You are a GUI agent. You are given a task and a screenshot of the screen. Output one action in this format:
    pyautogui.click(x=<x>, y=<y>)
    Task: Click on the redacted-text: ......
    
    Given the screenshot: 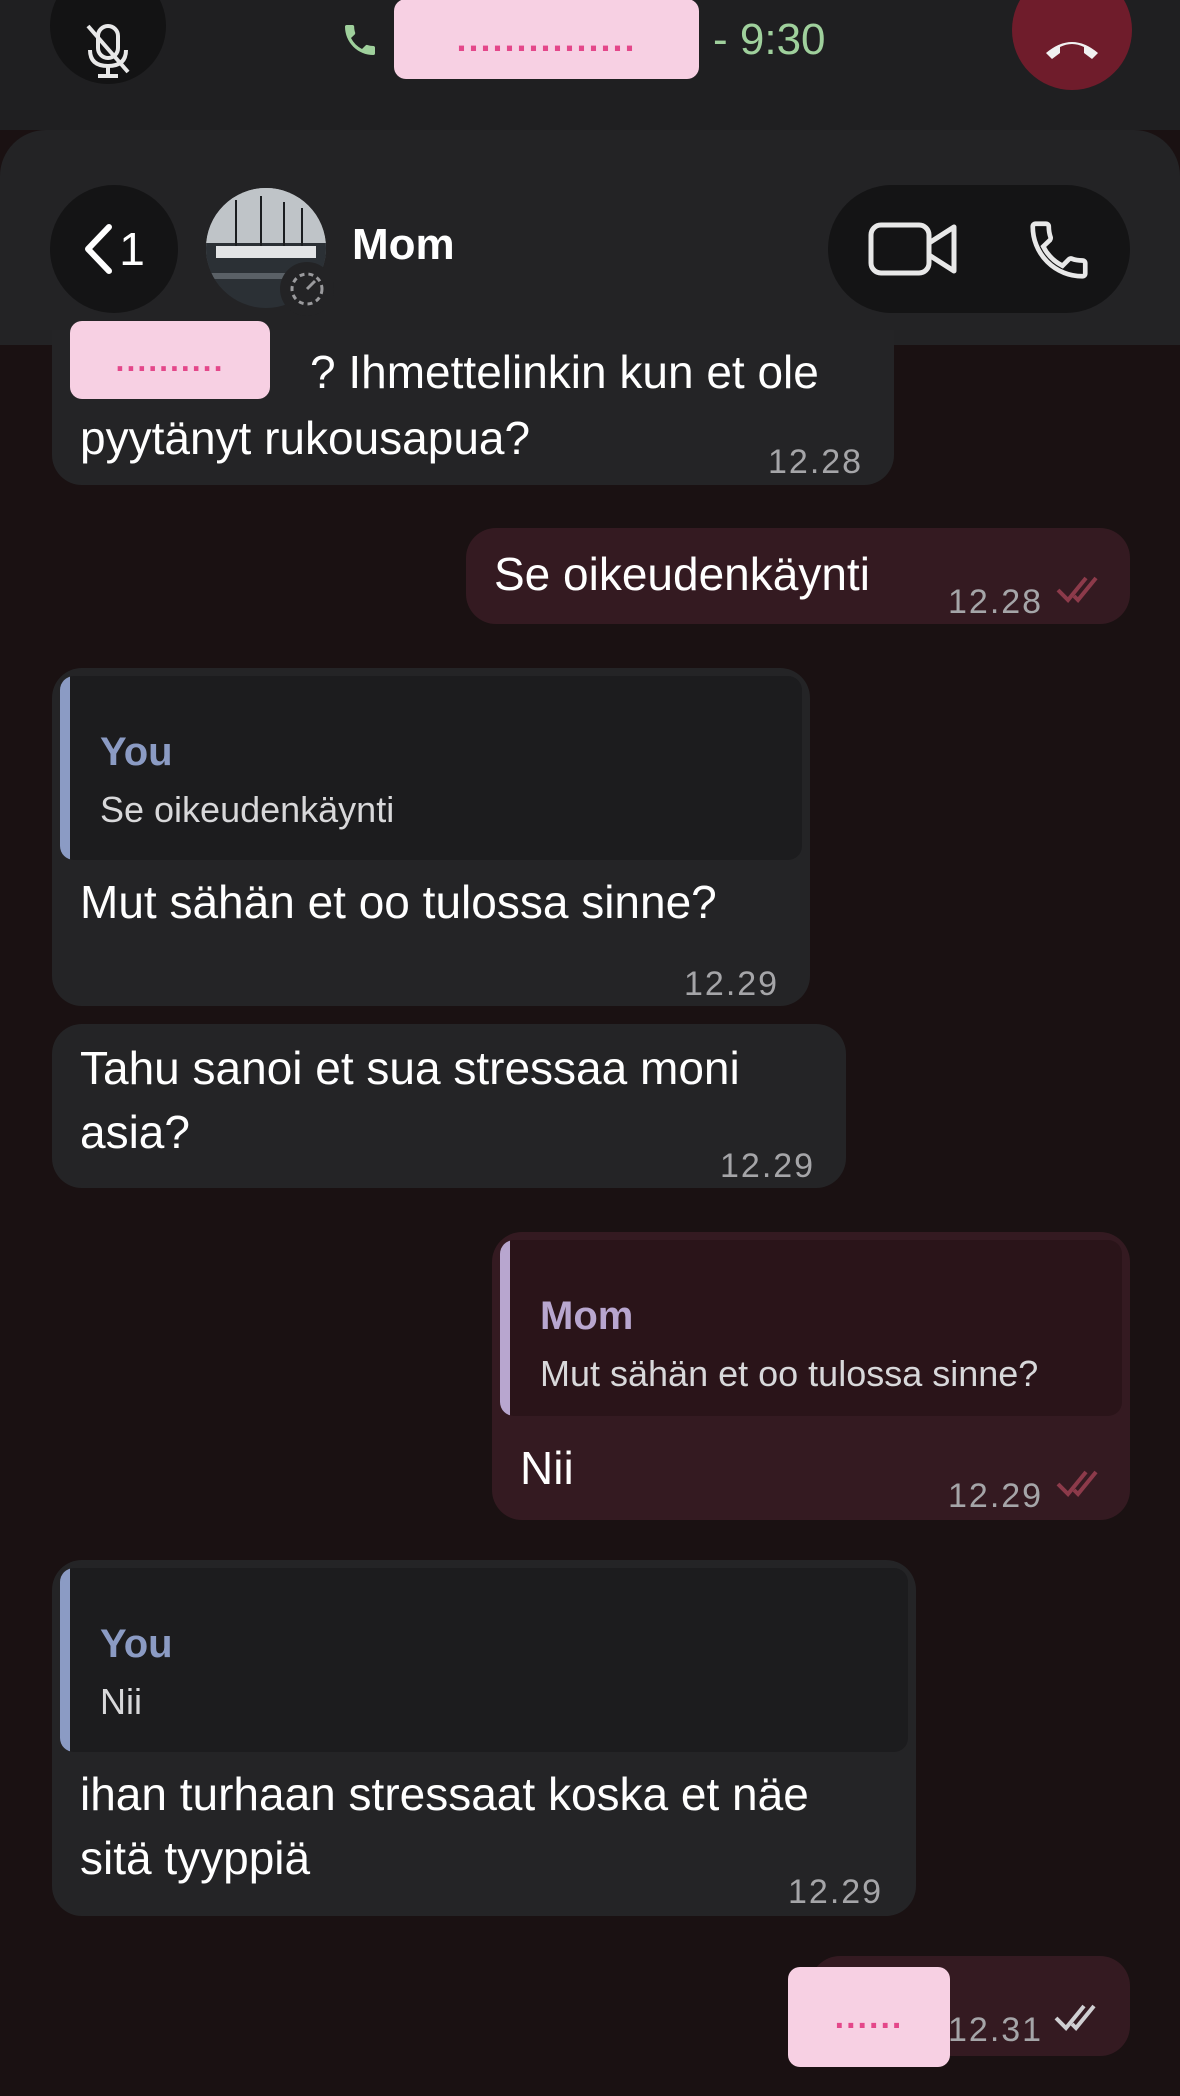 What is the action you would take?
    pyautogui.click(x=869, y=2017)
    